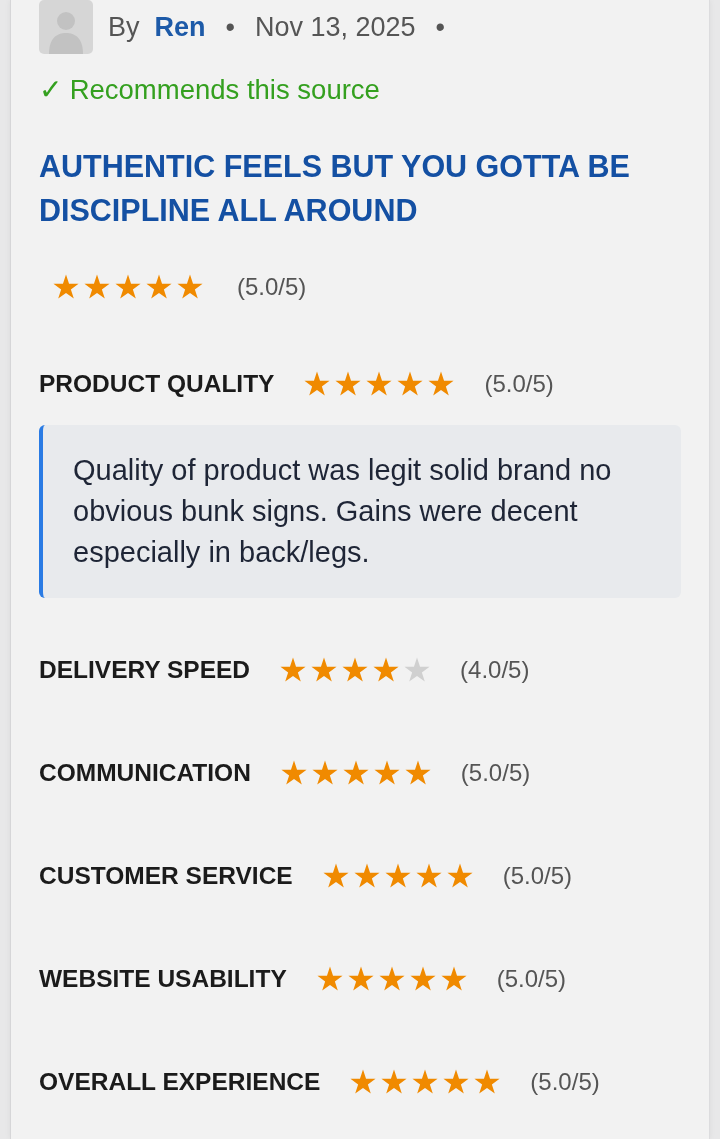 Image resolution: width=720 pixels, height=1139 pixels. I want to click on rating-label: DELIVERY SPEED, so click(145, 670).